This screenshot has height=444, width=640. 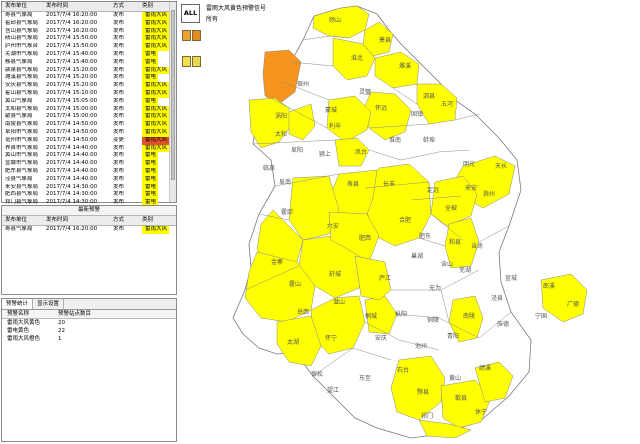 I want to click on warning-row: 颍泉县气象局 2017/7/4 15:20:00 发布 雷雨大风, so click(x=89, y=70).